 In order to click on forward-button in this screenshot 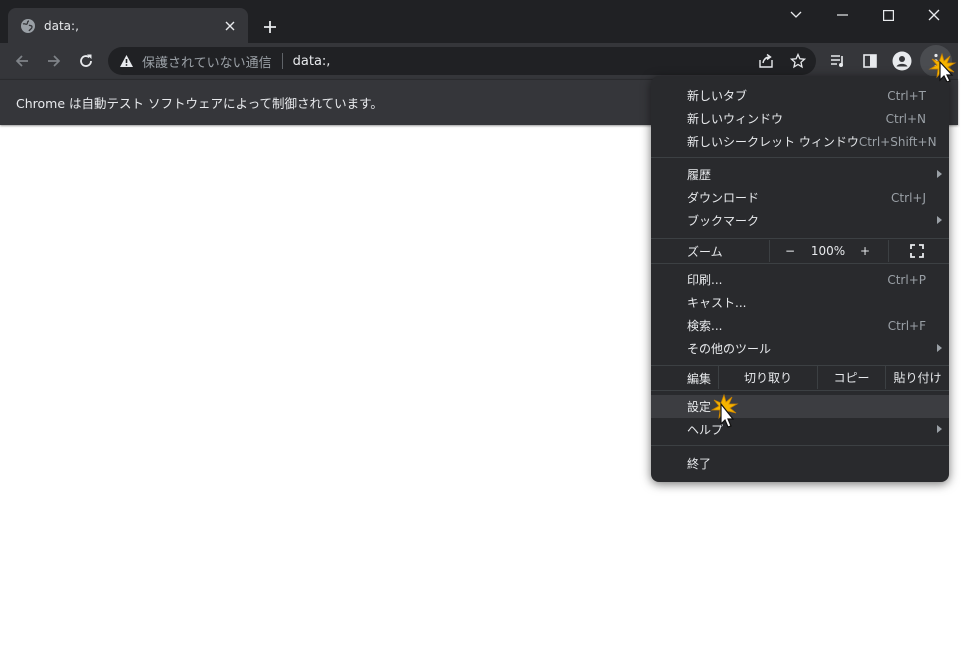, I will do `click(54, 61)`.